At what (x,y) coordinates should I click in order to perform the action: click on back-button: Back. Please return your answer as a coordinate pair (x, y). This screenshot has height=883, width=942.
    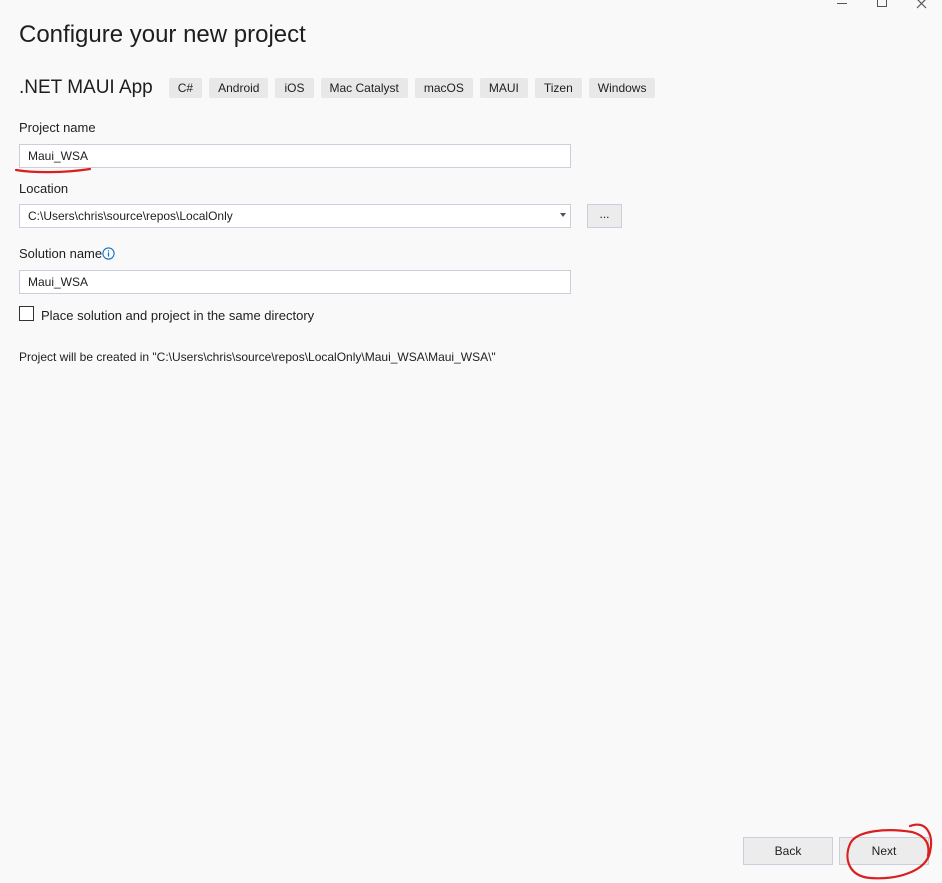
    Looking at the image, I should click on (788, 851).